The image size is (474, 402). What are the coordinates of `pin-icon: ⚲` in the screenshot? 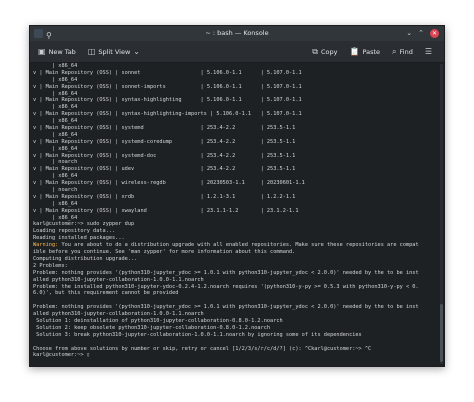 It's located at (49, 35).